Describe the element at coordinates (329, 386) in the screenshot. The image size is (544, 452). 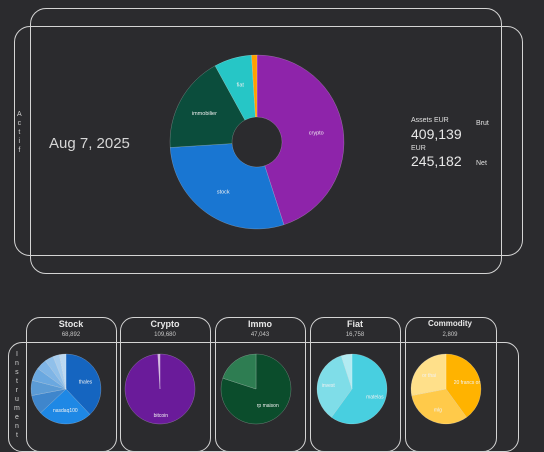
I see `fiat-slice-label: invest` at that location.